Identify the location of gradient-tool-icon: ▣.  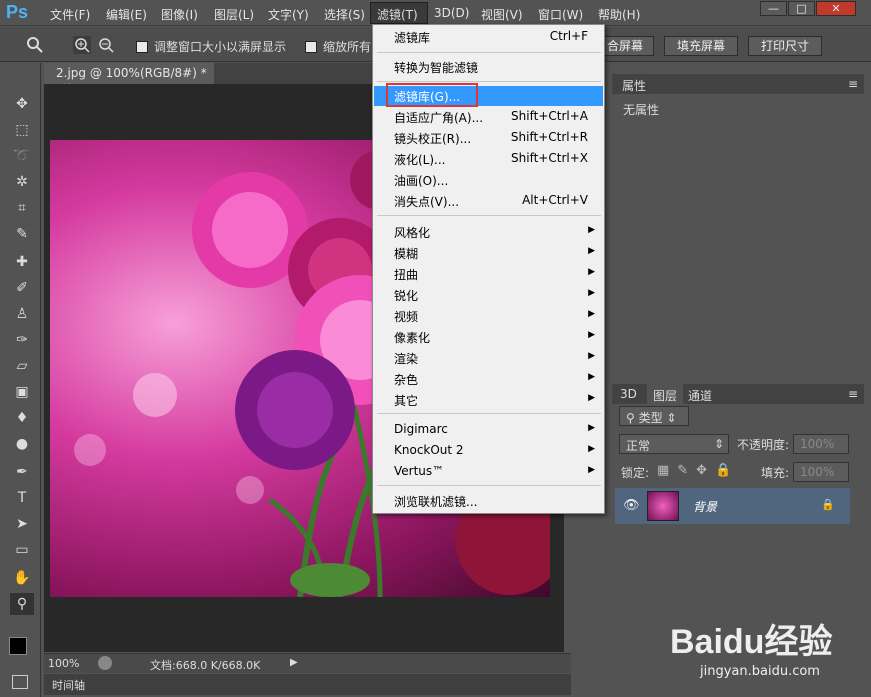
(22, 392).